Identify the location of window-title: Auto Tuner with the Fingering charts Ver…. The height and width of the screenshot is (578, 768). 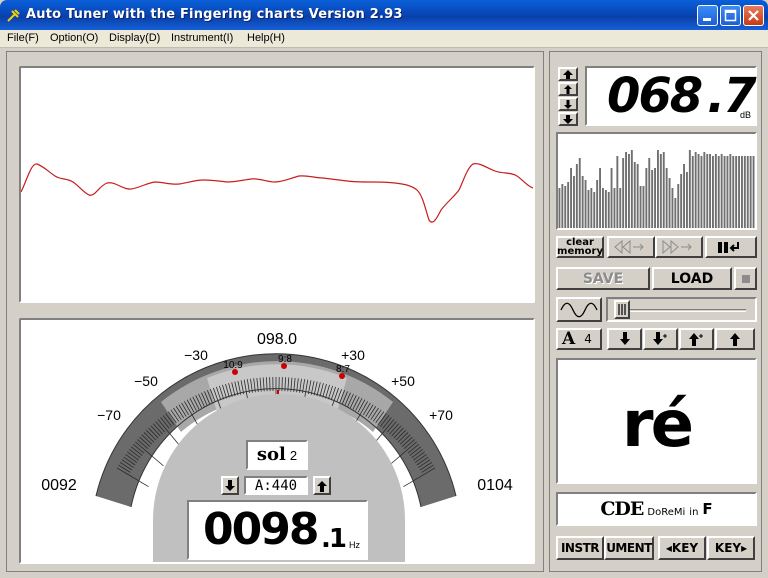
(214, 14).